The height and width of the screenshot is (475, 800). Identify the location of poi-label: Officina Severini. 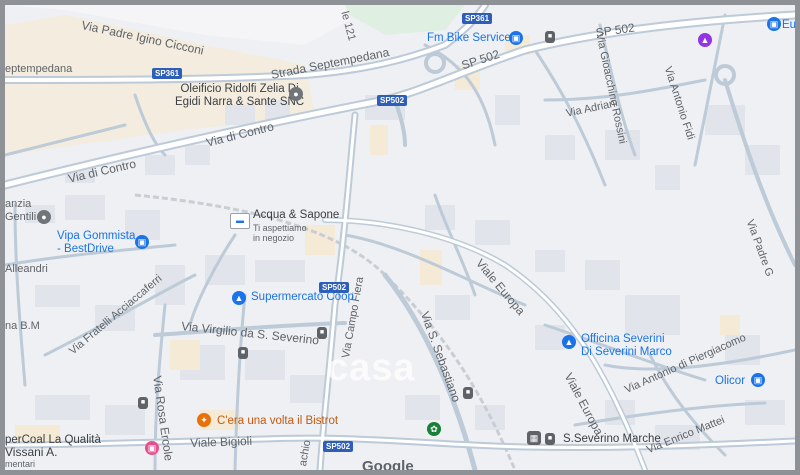
(623, 339).